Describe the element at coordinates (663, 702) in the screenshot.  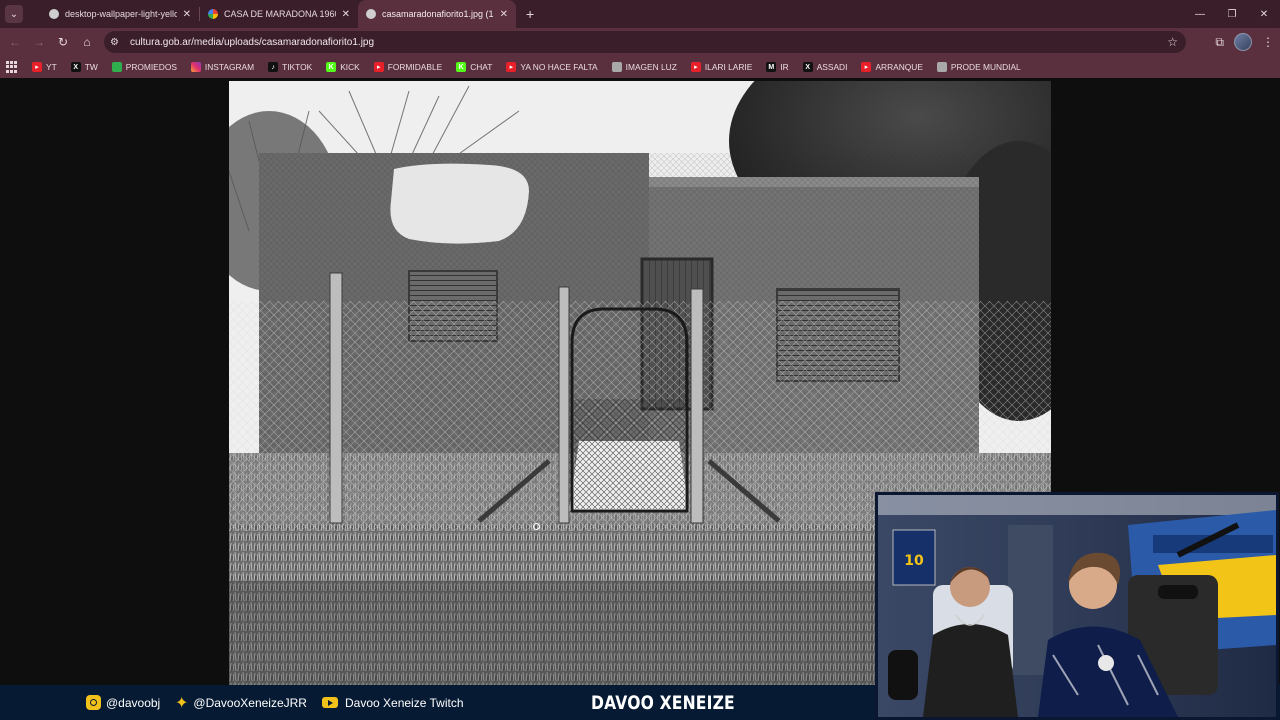
I see `streamer-brand: DAVOO XENEIZE` at that location.